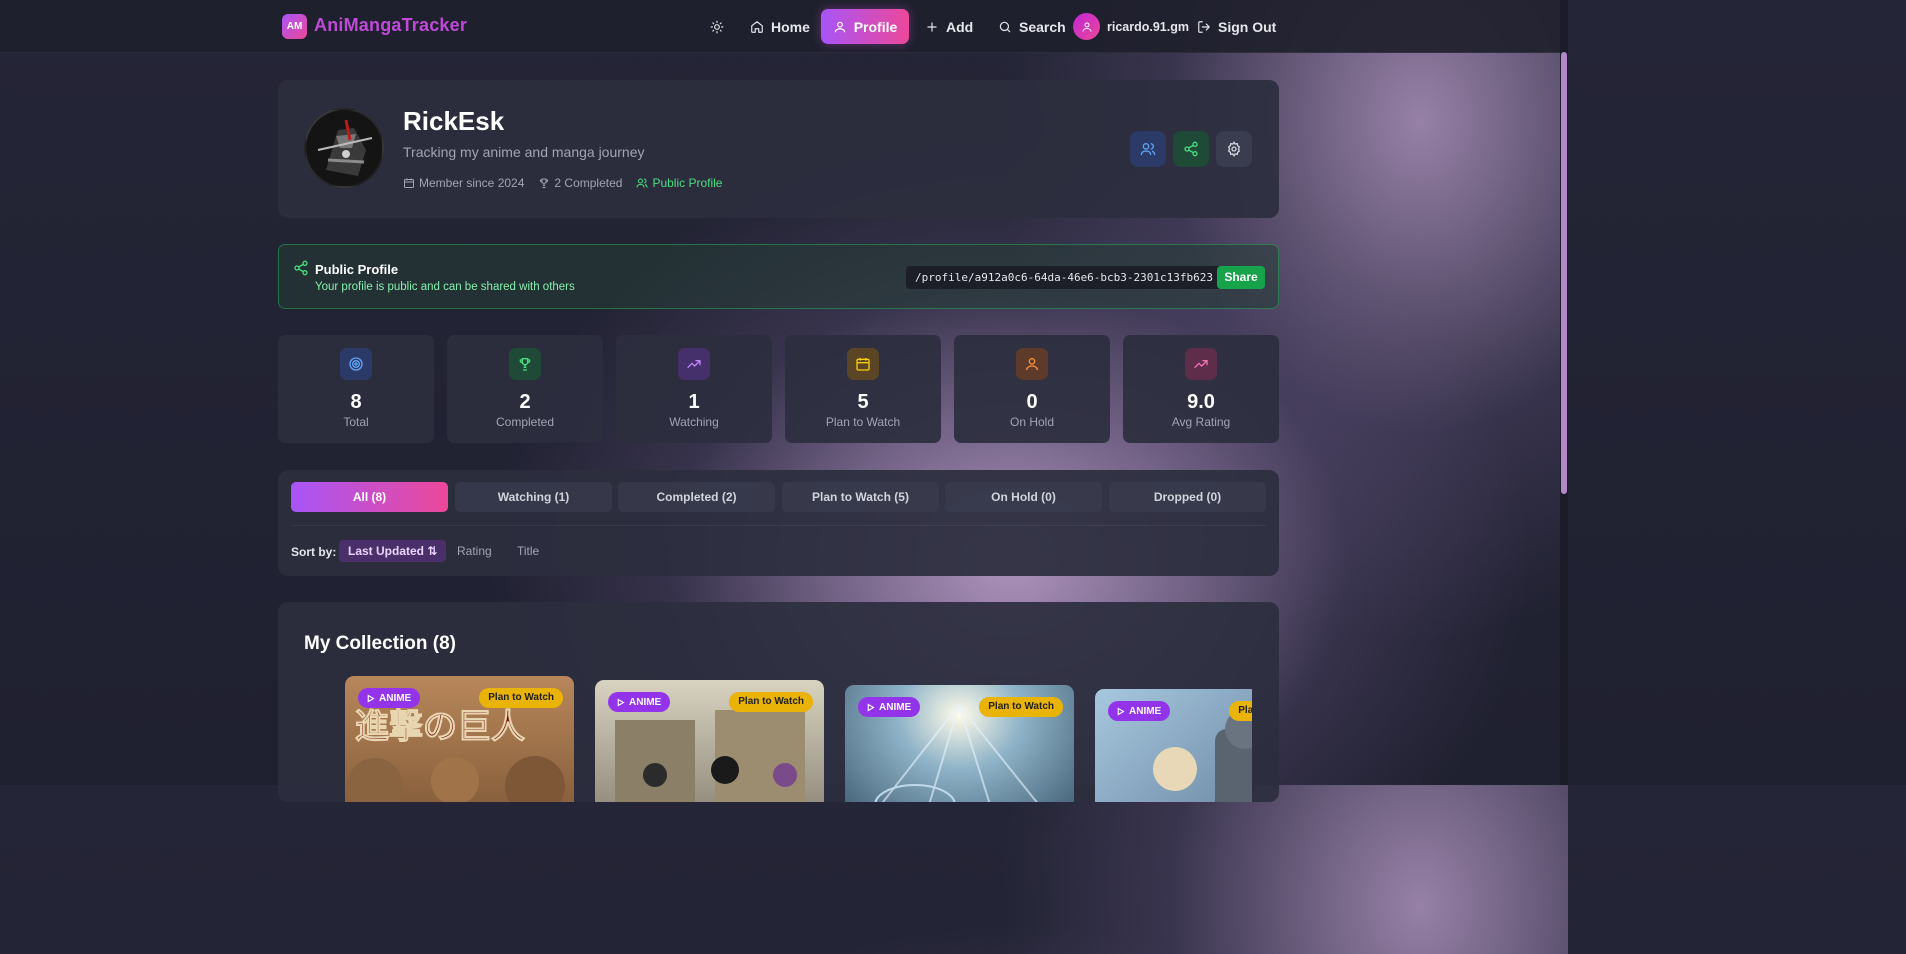 The image size is (1906, 954). I want to click on sign-out-button: Sign Out, so click(1236, 26).